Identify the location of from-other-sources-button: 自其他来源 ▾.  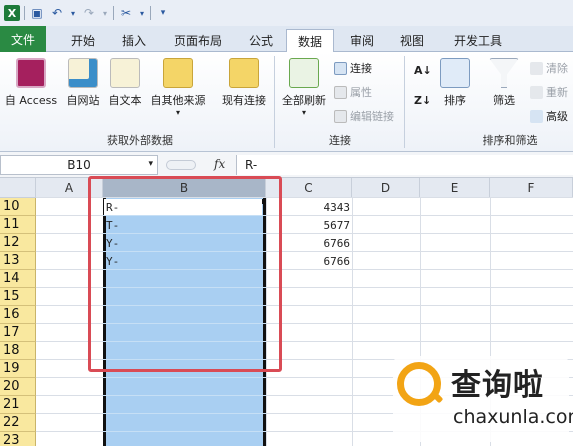
(178, 87).